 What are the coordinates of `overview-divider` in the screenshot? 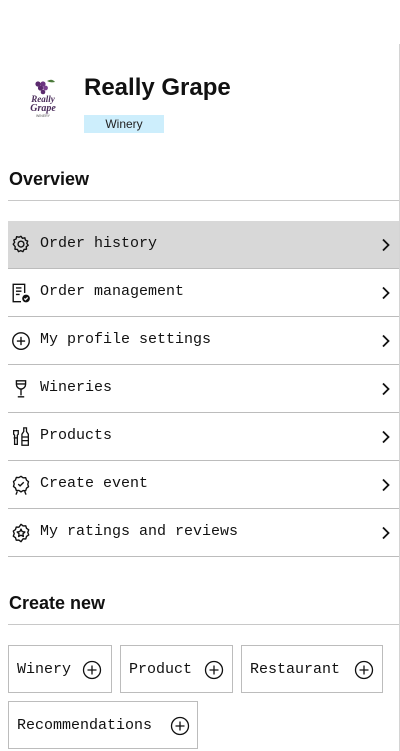 It's located at (203, 200).